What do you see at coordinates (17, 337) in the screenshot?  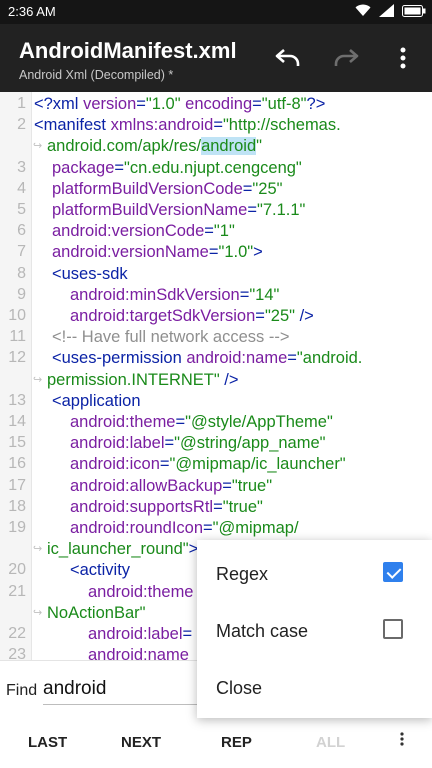 I see `line-number: 11` at bounding box center [17, 337].